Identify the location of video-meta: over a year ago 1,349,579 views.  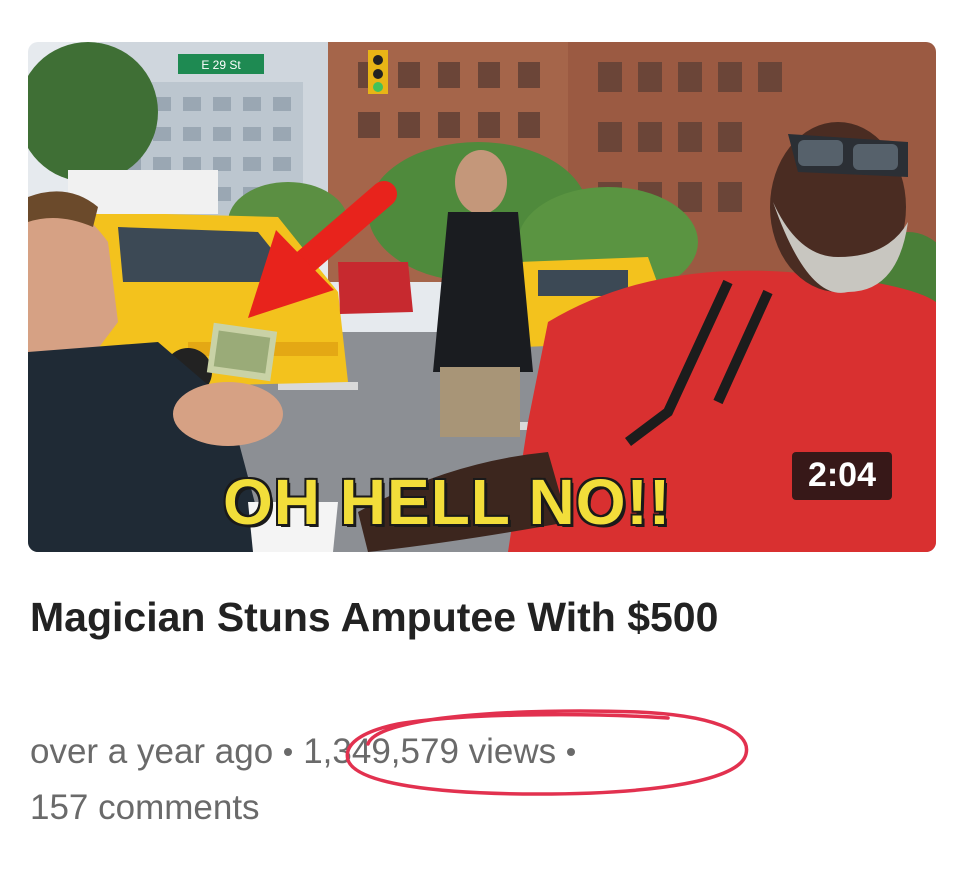
(480, 752).